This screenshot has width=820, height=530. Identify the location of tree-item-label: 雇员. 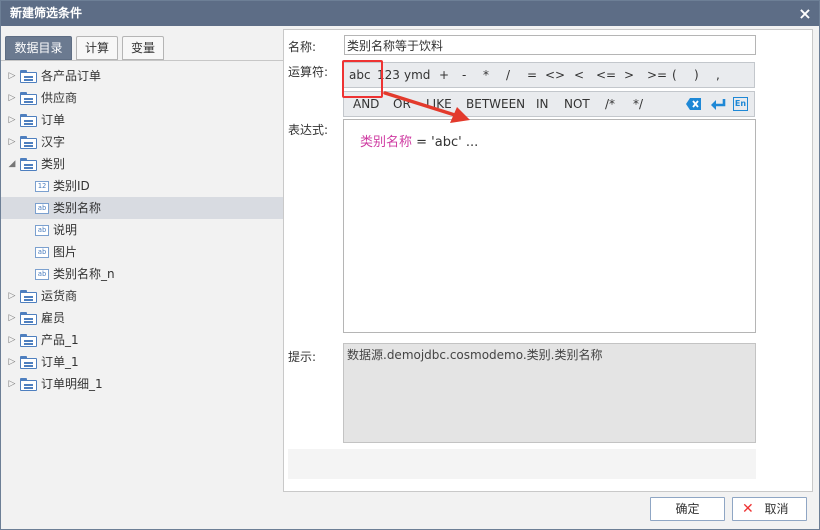
(53, 318).